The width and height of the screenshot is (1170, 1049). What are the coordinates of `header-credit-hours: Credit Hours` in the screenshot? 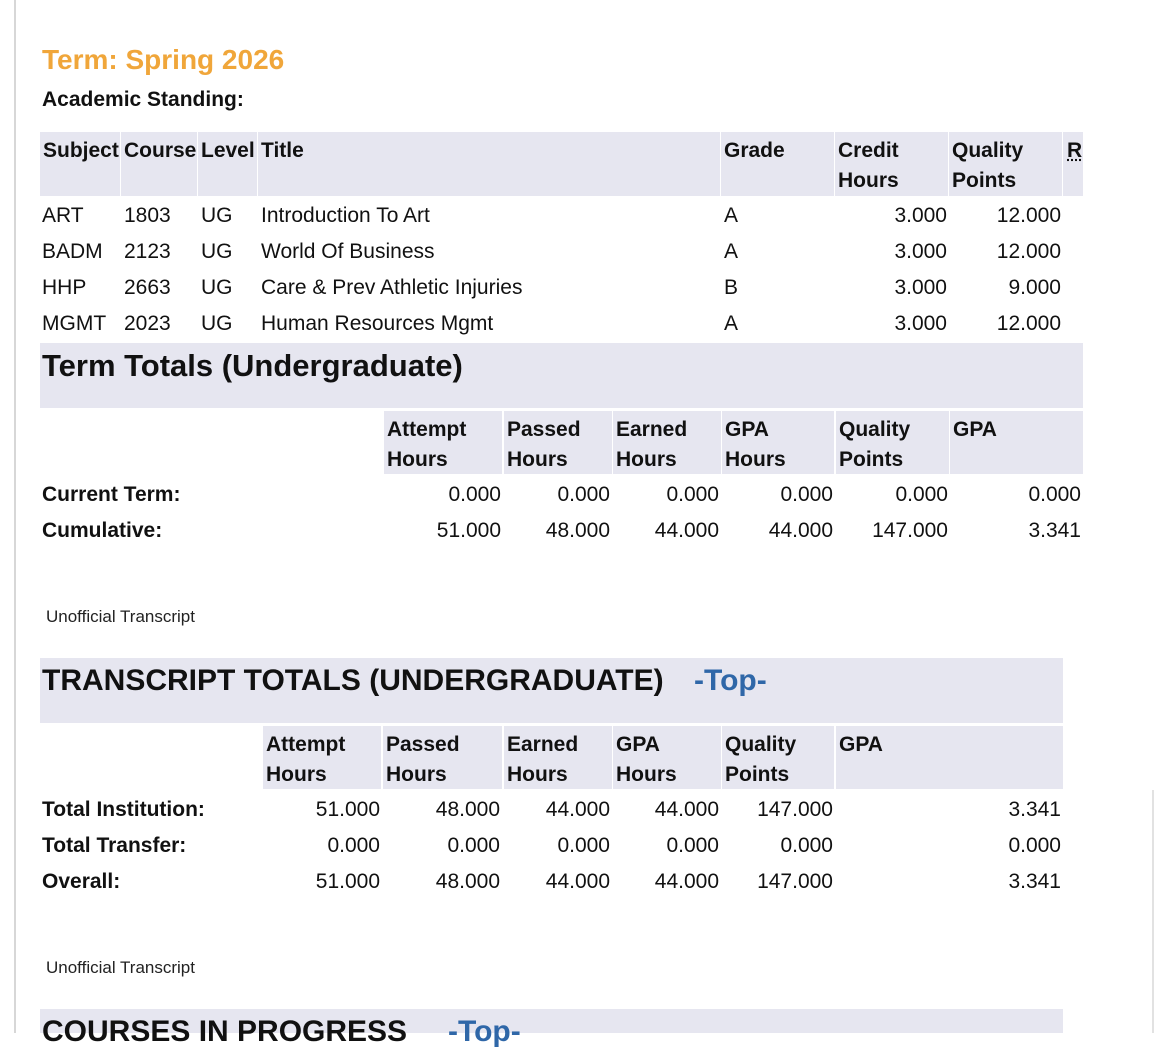 It's located at (891, 164).